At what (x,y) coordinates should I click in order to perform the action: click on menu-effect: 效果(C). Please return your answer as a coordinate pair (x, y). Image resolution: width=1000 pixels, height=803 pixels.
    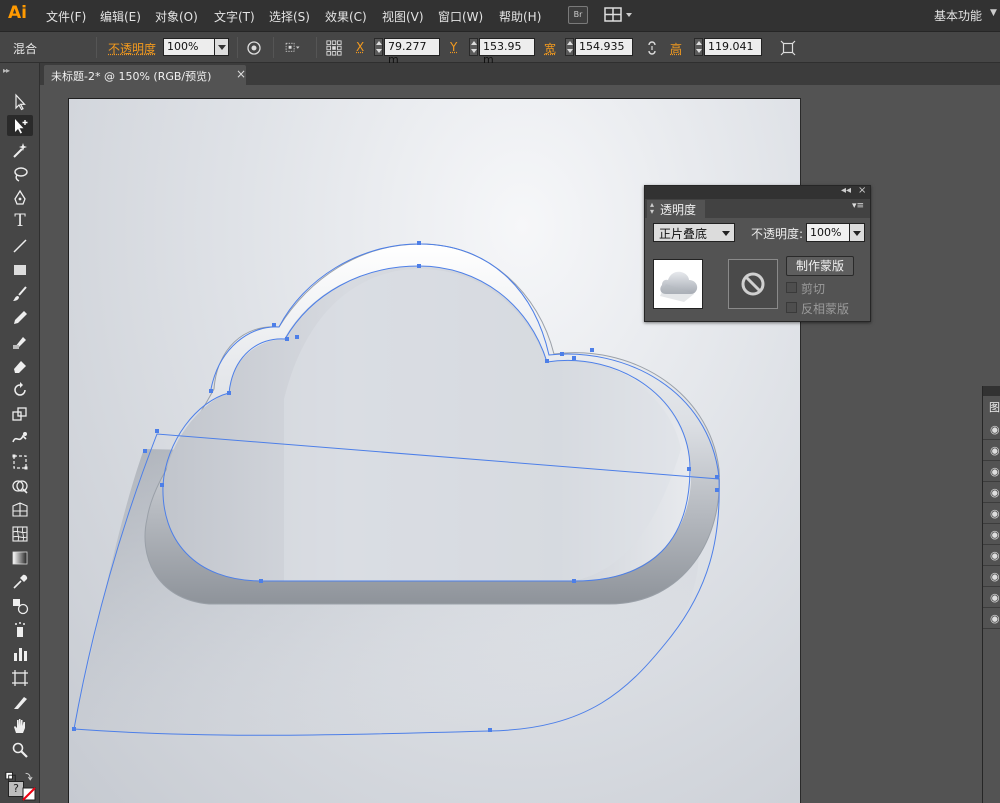
    Looking at the image, I should click on (346, 16).